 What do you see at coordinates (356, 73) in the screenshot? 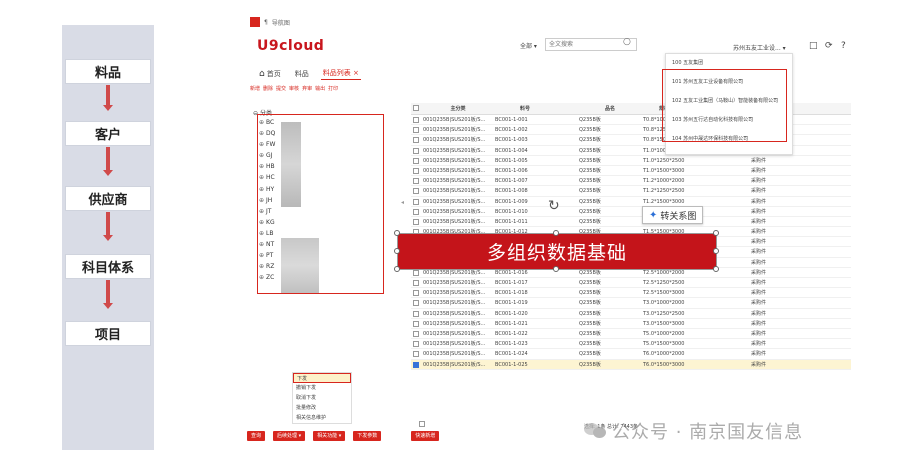
I see `close-icon: ×` at bounding box center [356, 73].